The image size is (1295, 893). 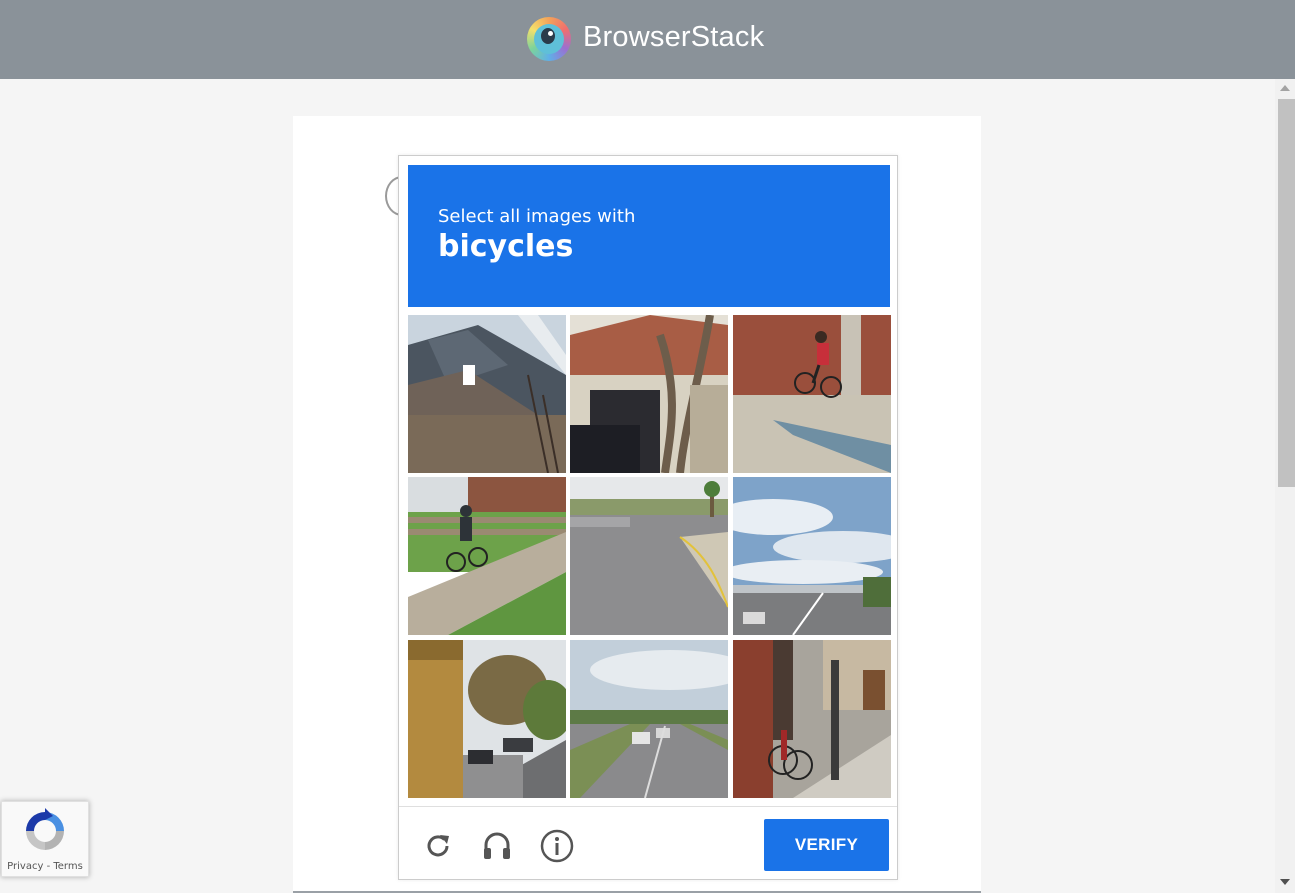 What do you see at coordinates (826, 845) in the screenshot?
I see `verify-button: VERIFY` at bounding box center [826, 845].